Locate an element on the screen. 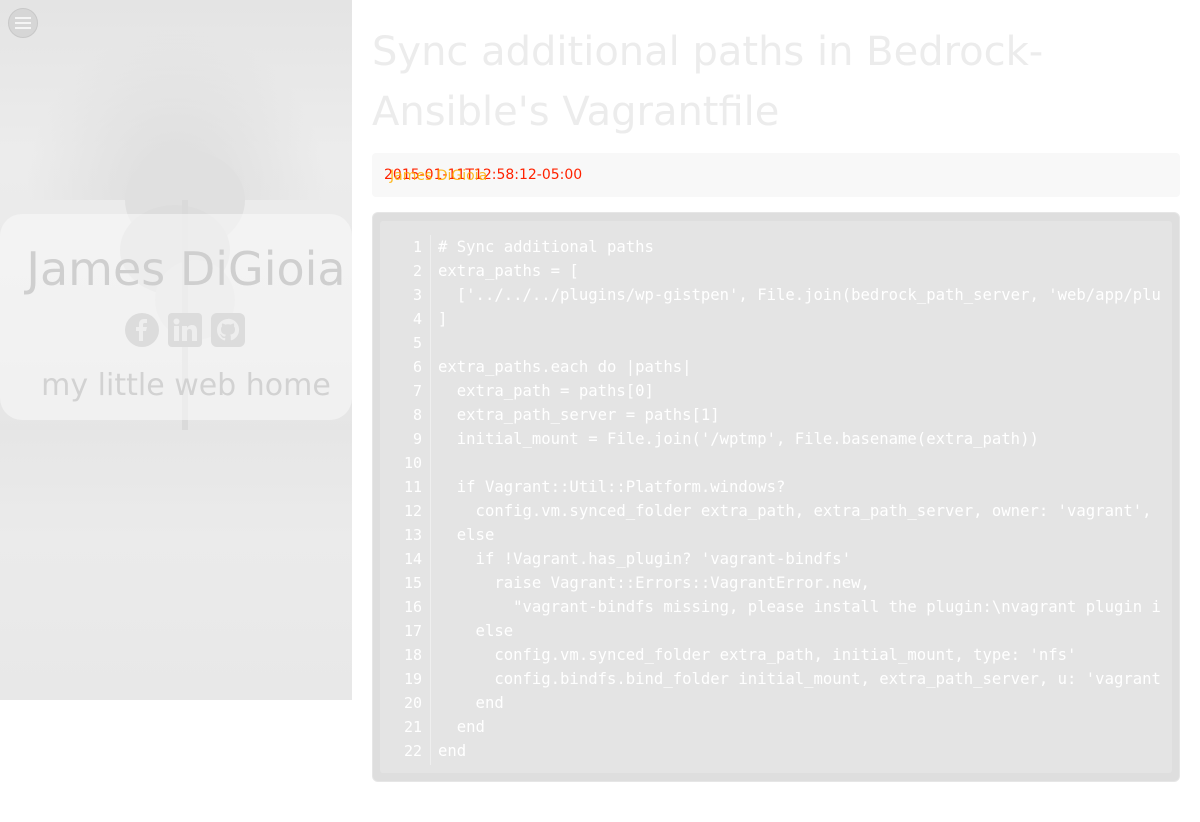 This screenshot has height=822, width=1200. code-line: extra_paths = [ is located at coordinates (508, 271).